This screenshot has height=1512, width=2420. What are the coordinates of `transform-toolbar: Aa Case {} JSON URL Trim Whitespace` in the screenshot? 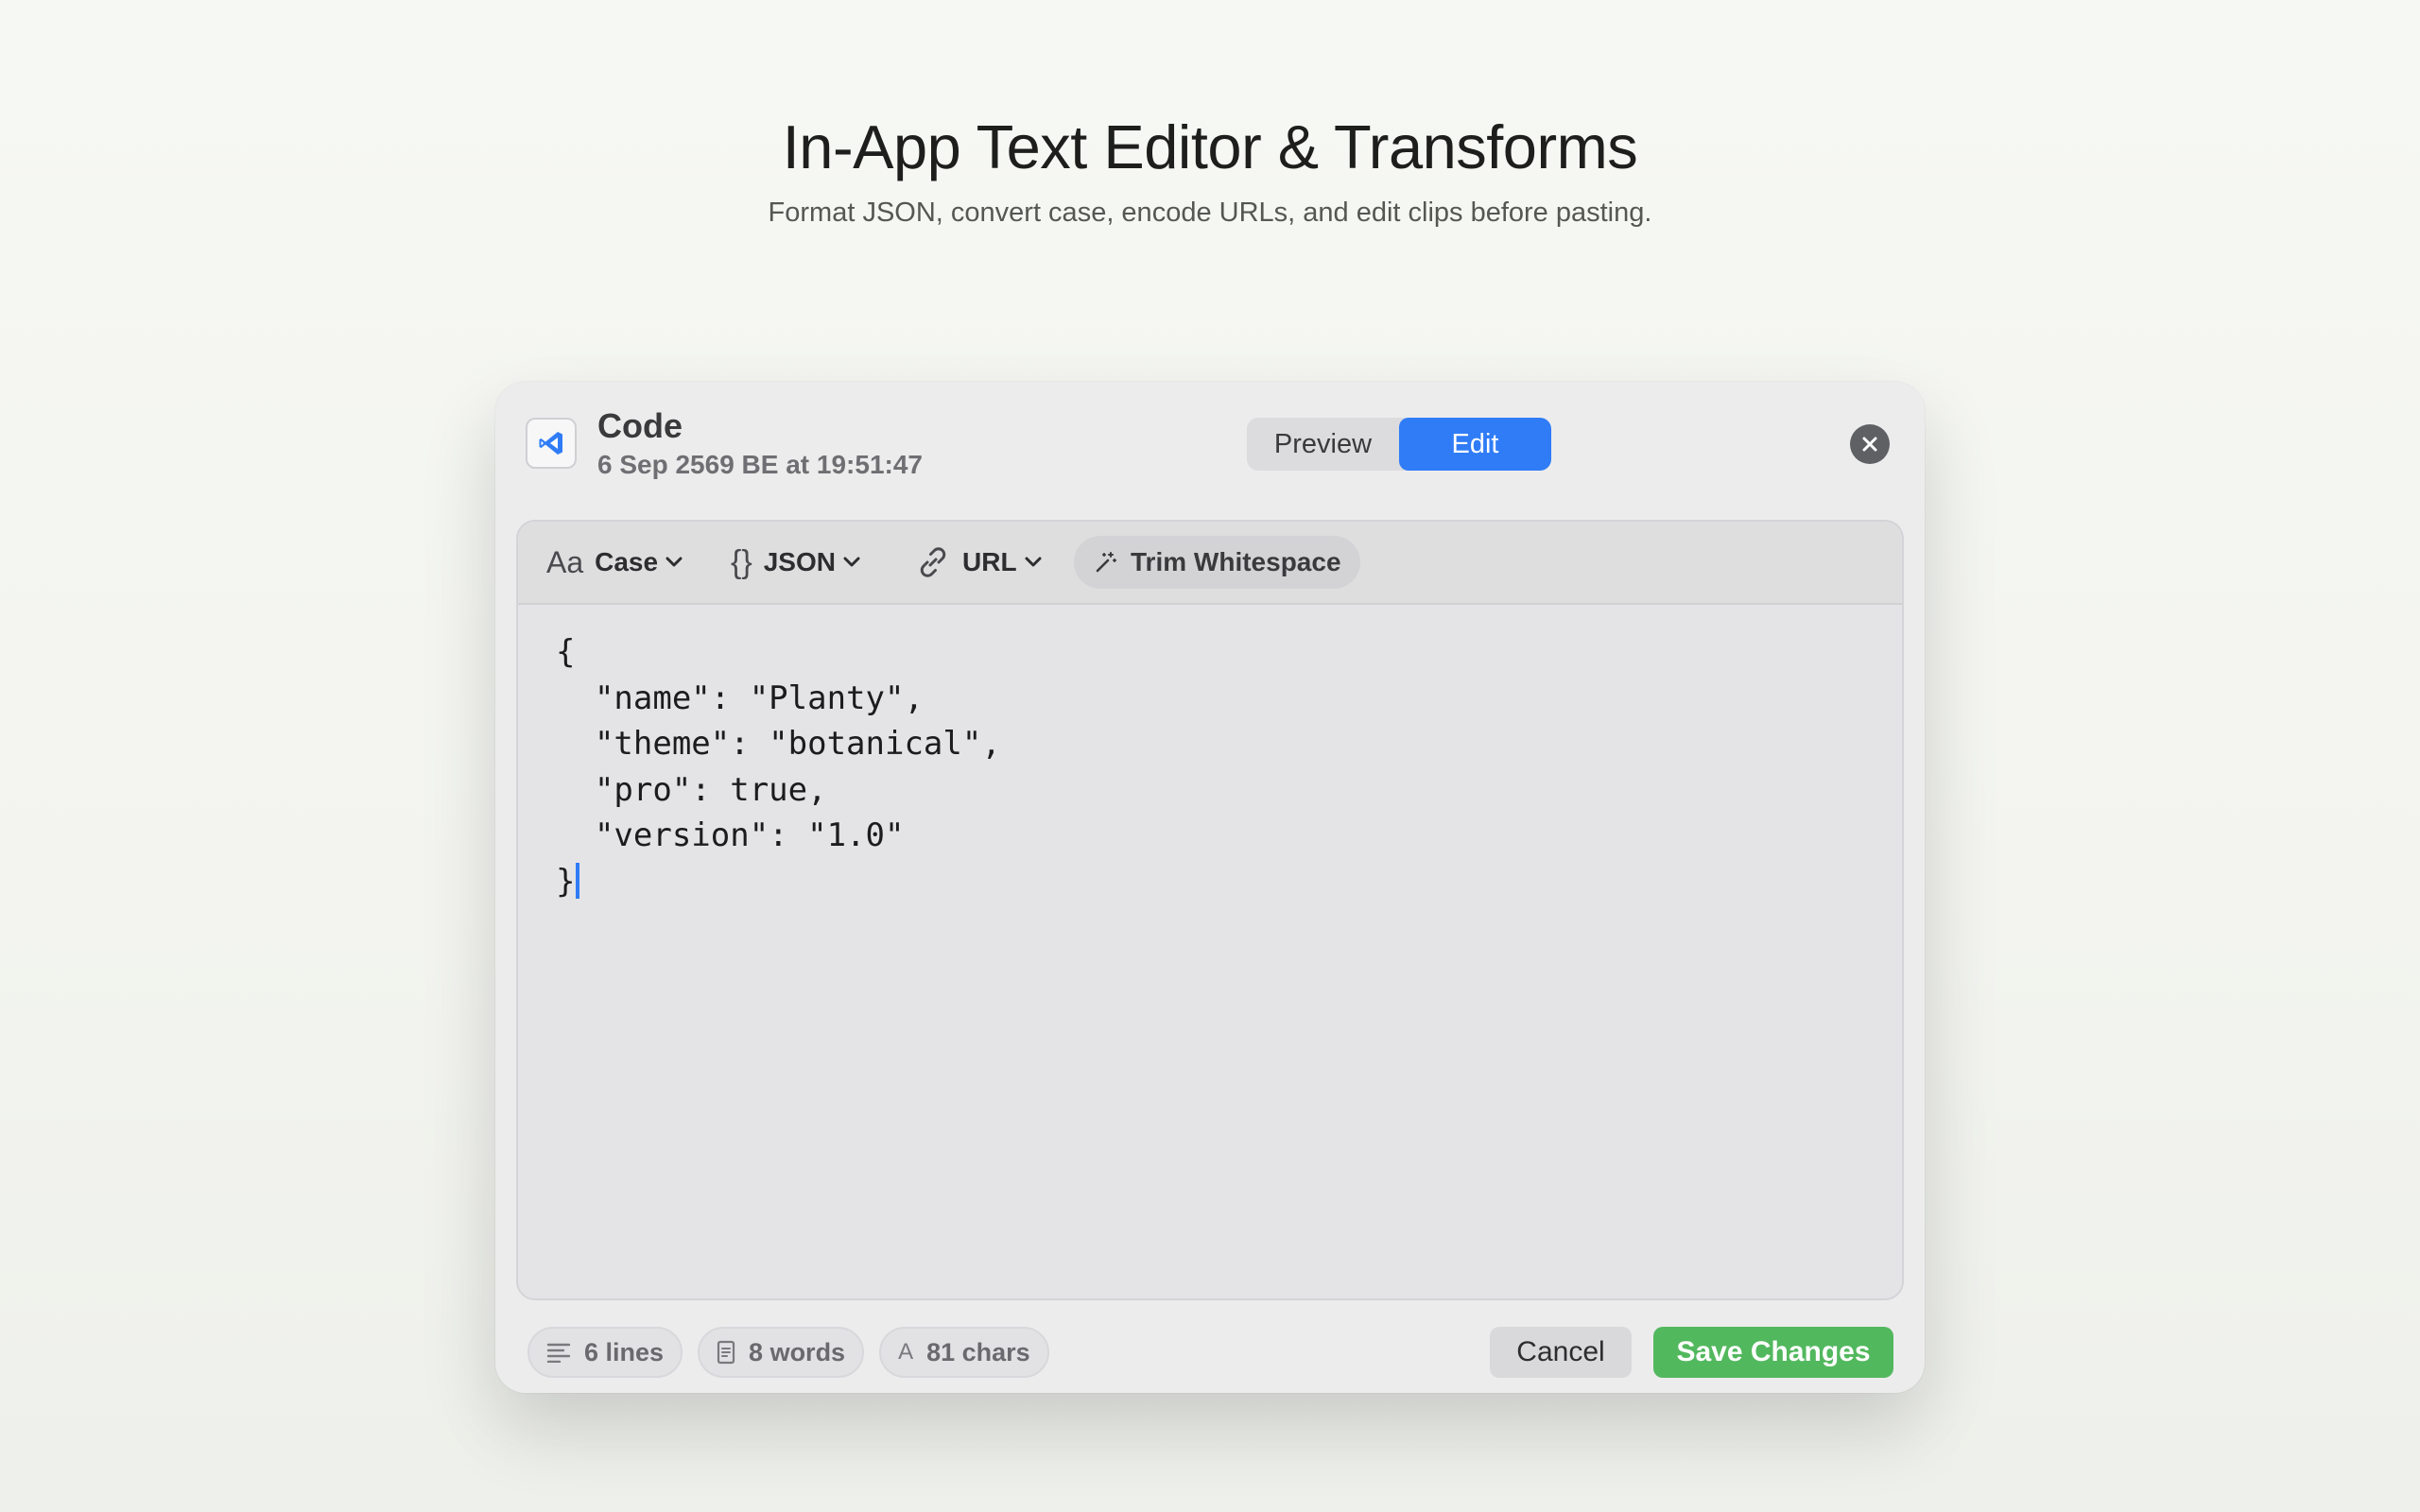 It's located at (1210, 563).